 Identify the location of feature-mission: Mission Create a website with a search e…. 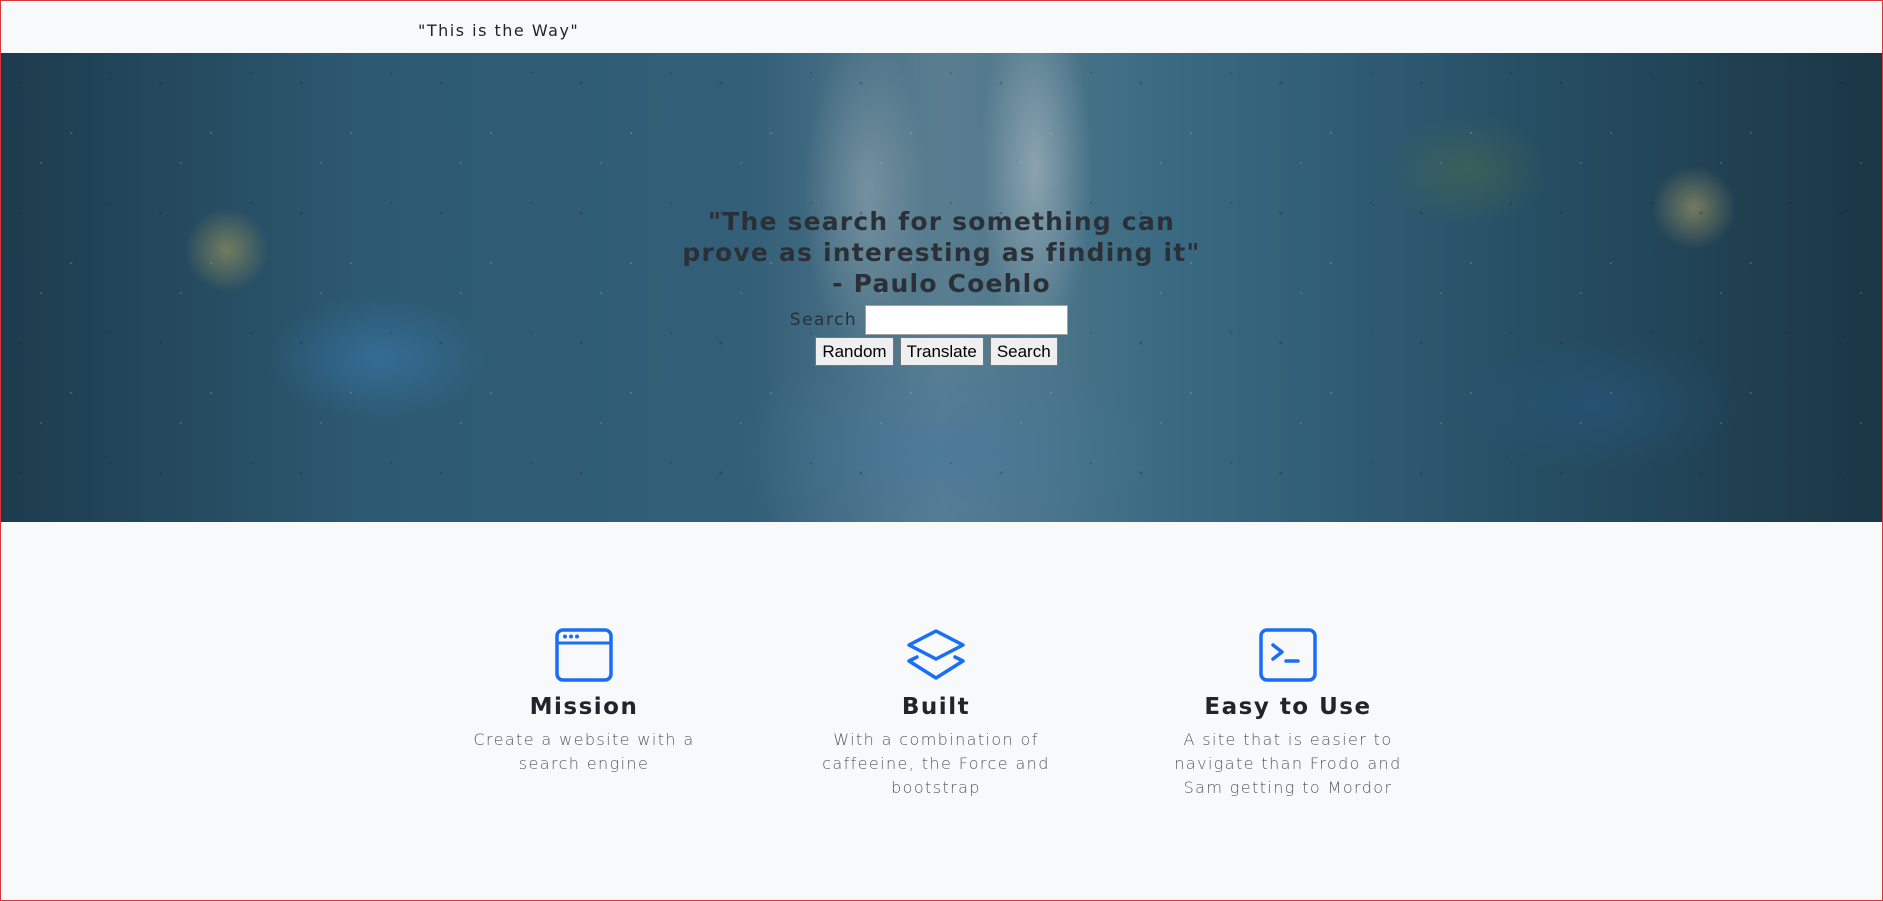
(584, 702).